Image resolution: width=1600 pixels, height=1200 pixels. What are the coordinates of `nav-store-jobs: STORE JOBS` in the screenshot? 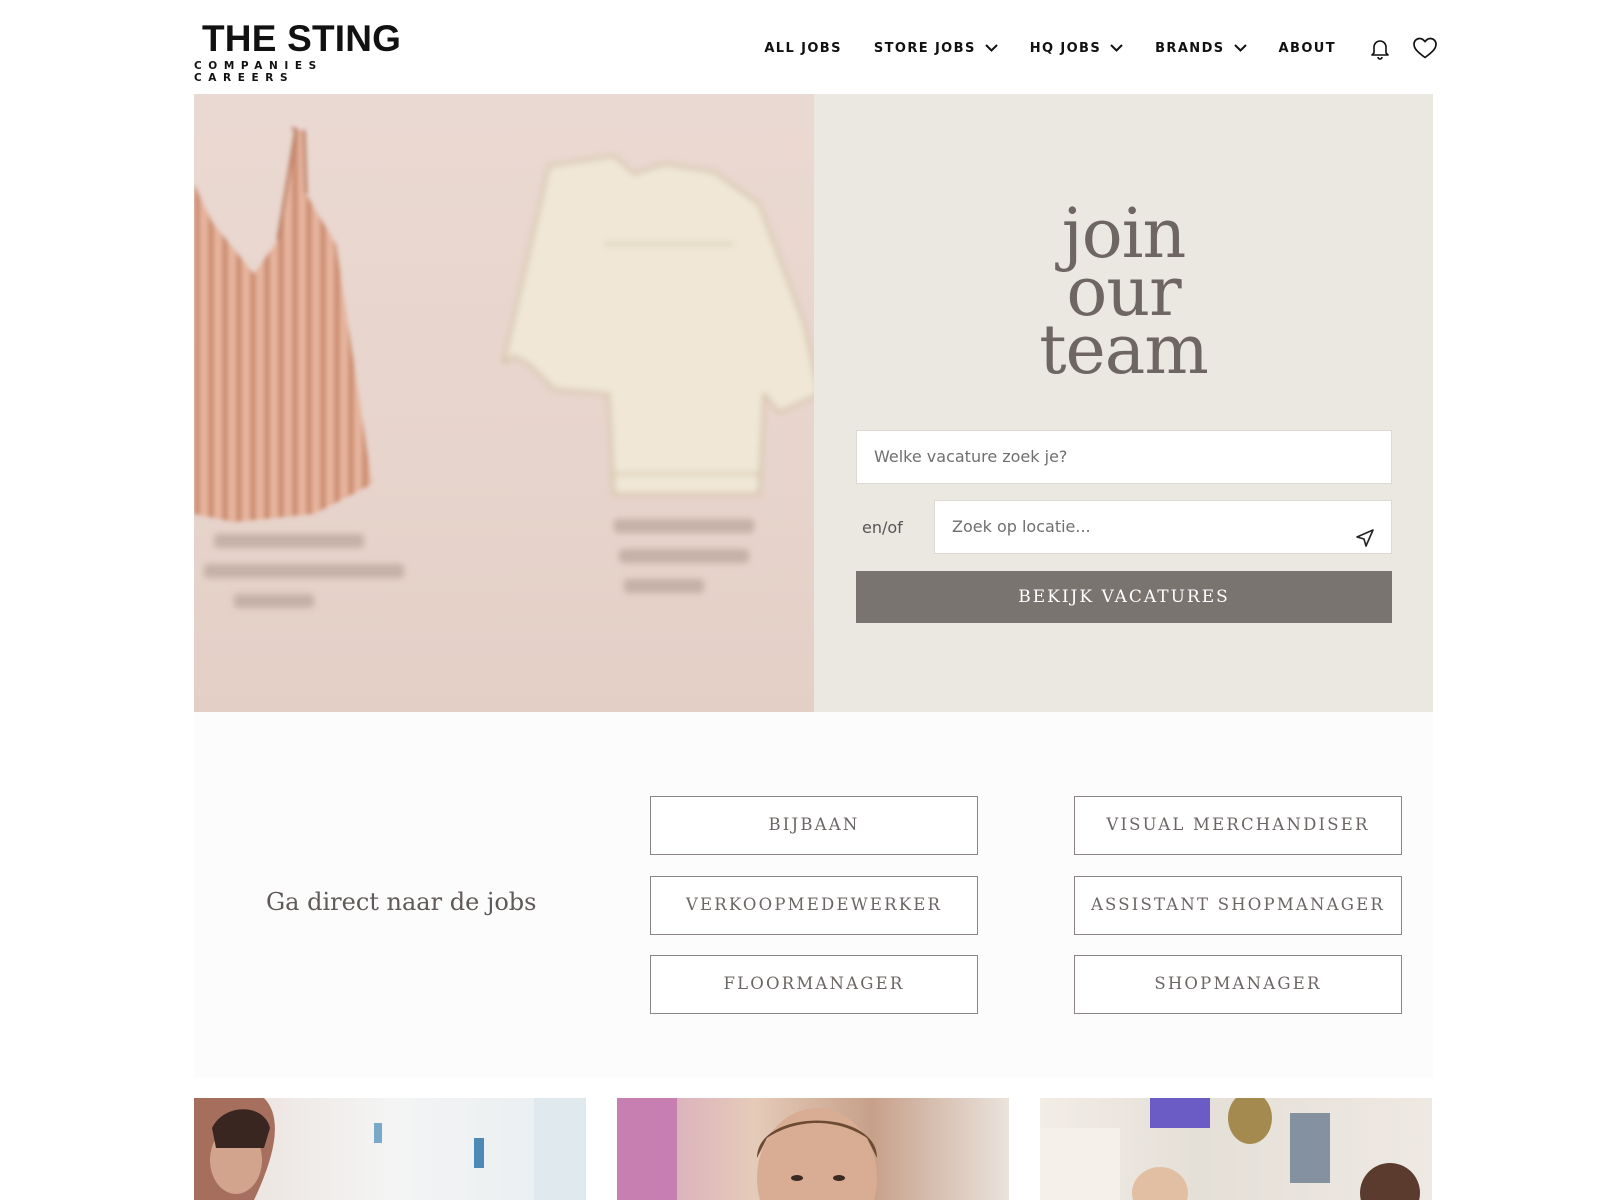 It's located at (936, 48).